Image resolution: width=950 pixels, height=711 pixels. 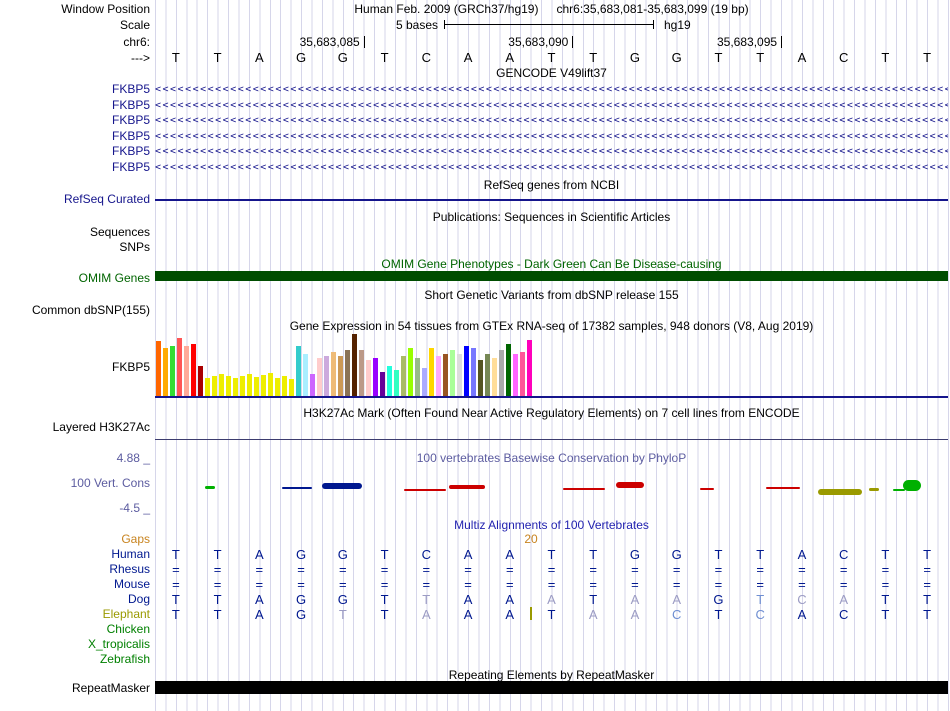 What do you see at coordinates (551, 276) in the screenshot?
I see `omim-gene-bar` at bounding box center [551, 276].